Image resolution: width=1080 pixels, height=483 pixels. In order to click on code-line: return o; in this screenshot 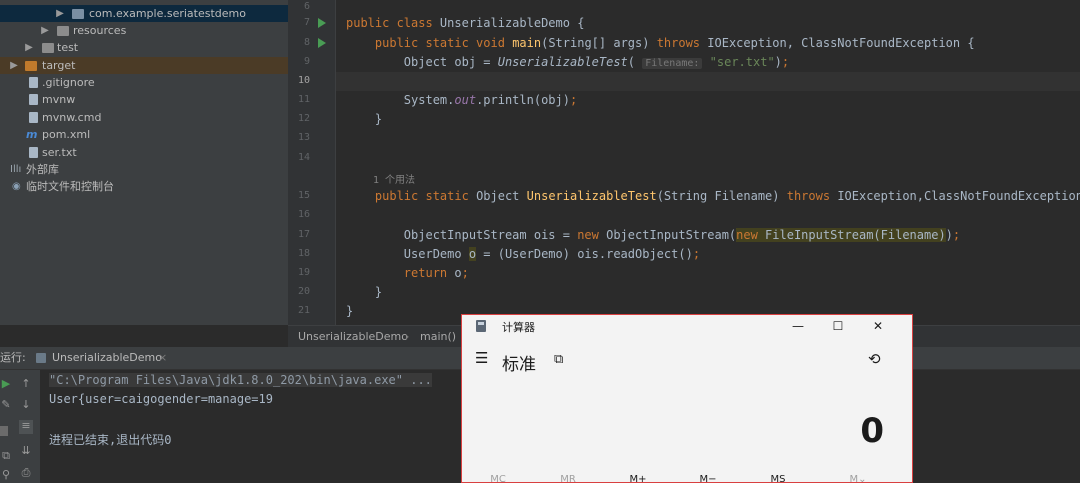, I will do `click(436, 273)`.